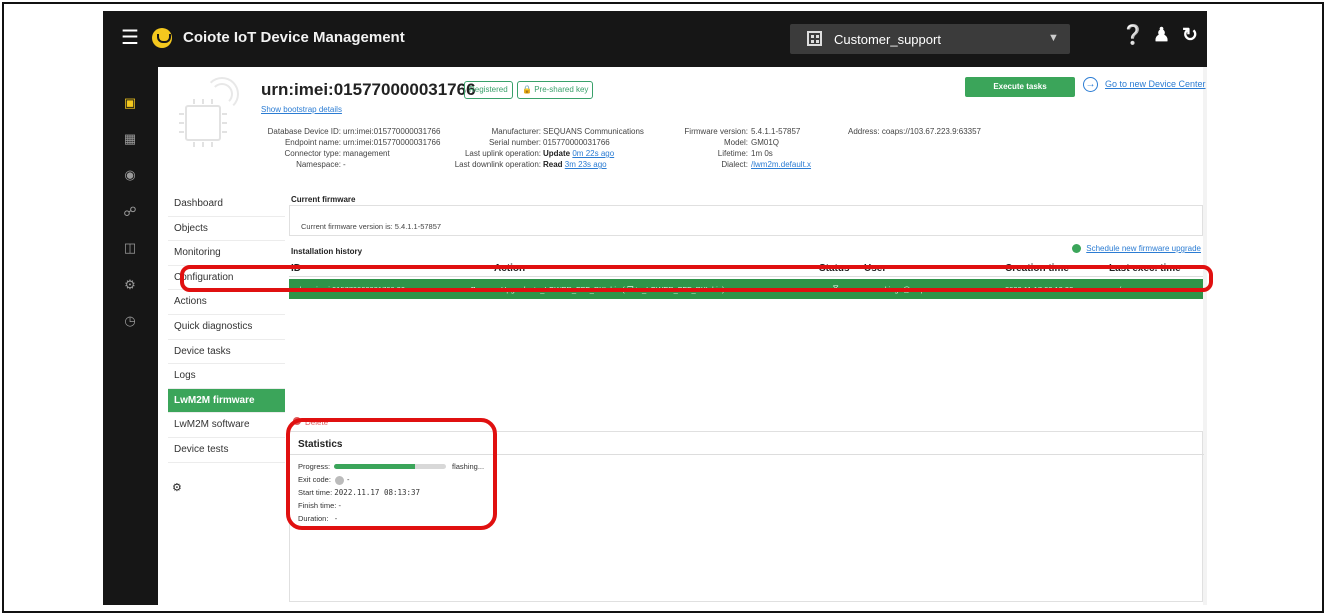 Image resolution: width=1328 pixels, height=616 pixels. Describe the element at coordinates (391, 474) in the screenshot. I see `highlight-statistics` at that location.